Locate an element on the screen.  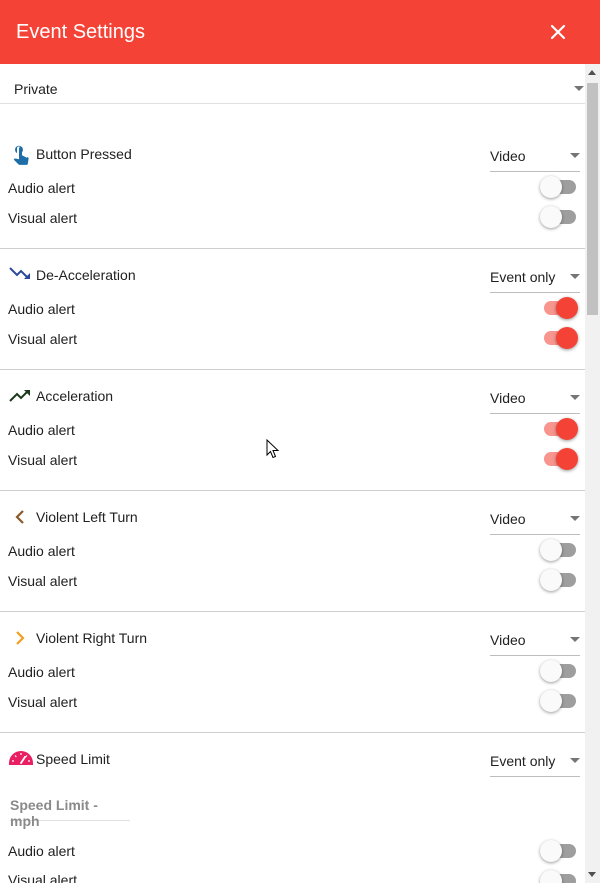
event-name: Acceleration is located at coordinates (75, 396).